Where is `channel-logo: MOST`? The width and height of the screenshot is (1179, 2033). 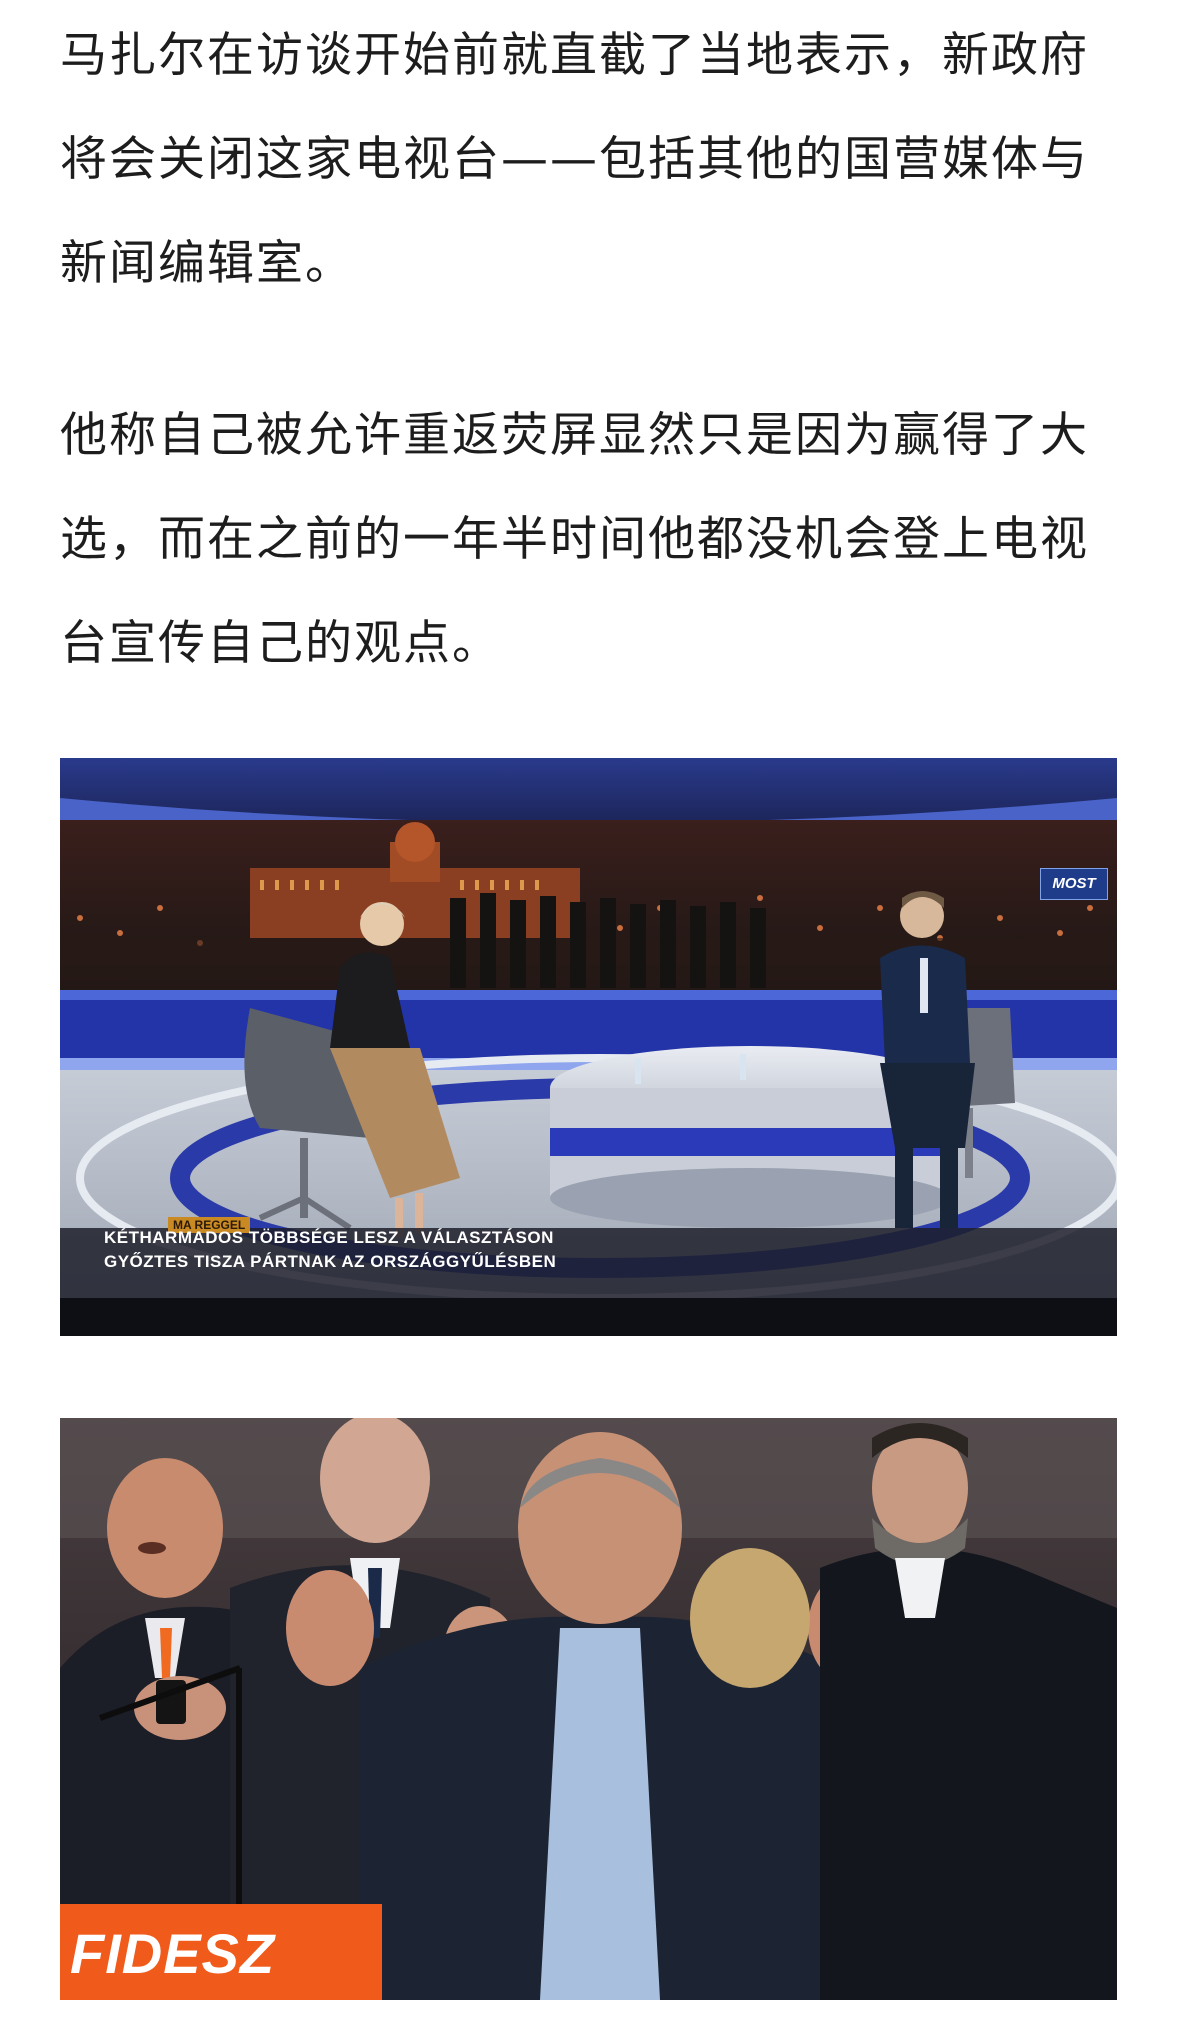 channel-logo: MOST is located at coordinates (1074, 884).